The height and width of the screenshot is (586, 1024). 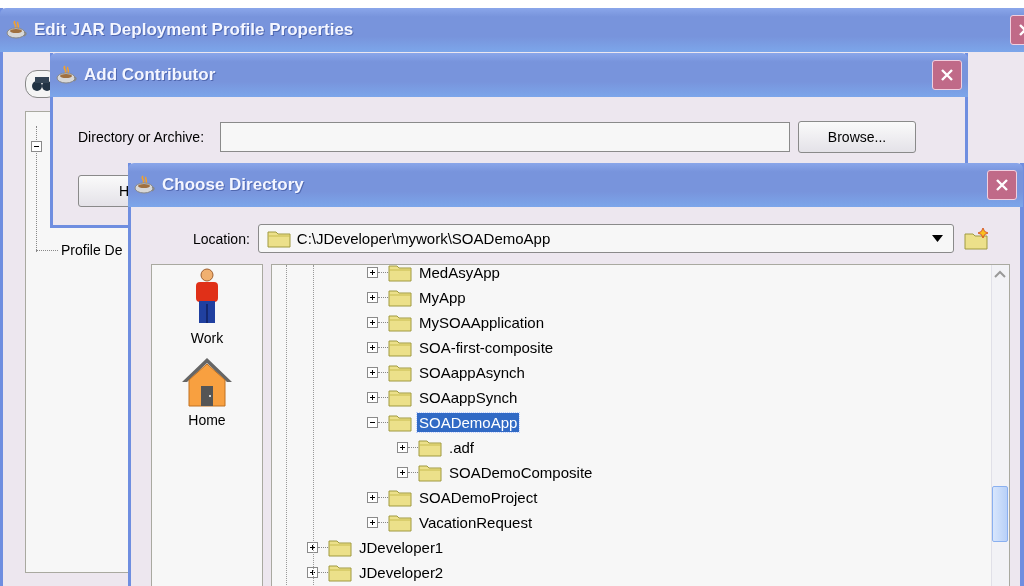 What do you see at coordinates (478, 497) in the screenshot?
I see `tree-item: SOADemoProject` at bounding box center [478, 497].